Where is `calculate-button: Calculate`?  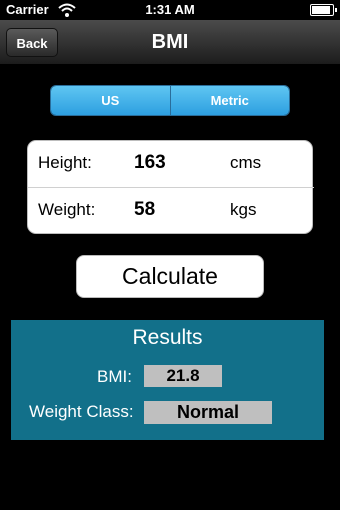 calculate-button: Calculate is located at coordinates (170, 276).